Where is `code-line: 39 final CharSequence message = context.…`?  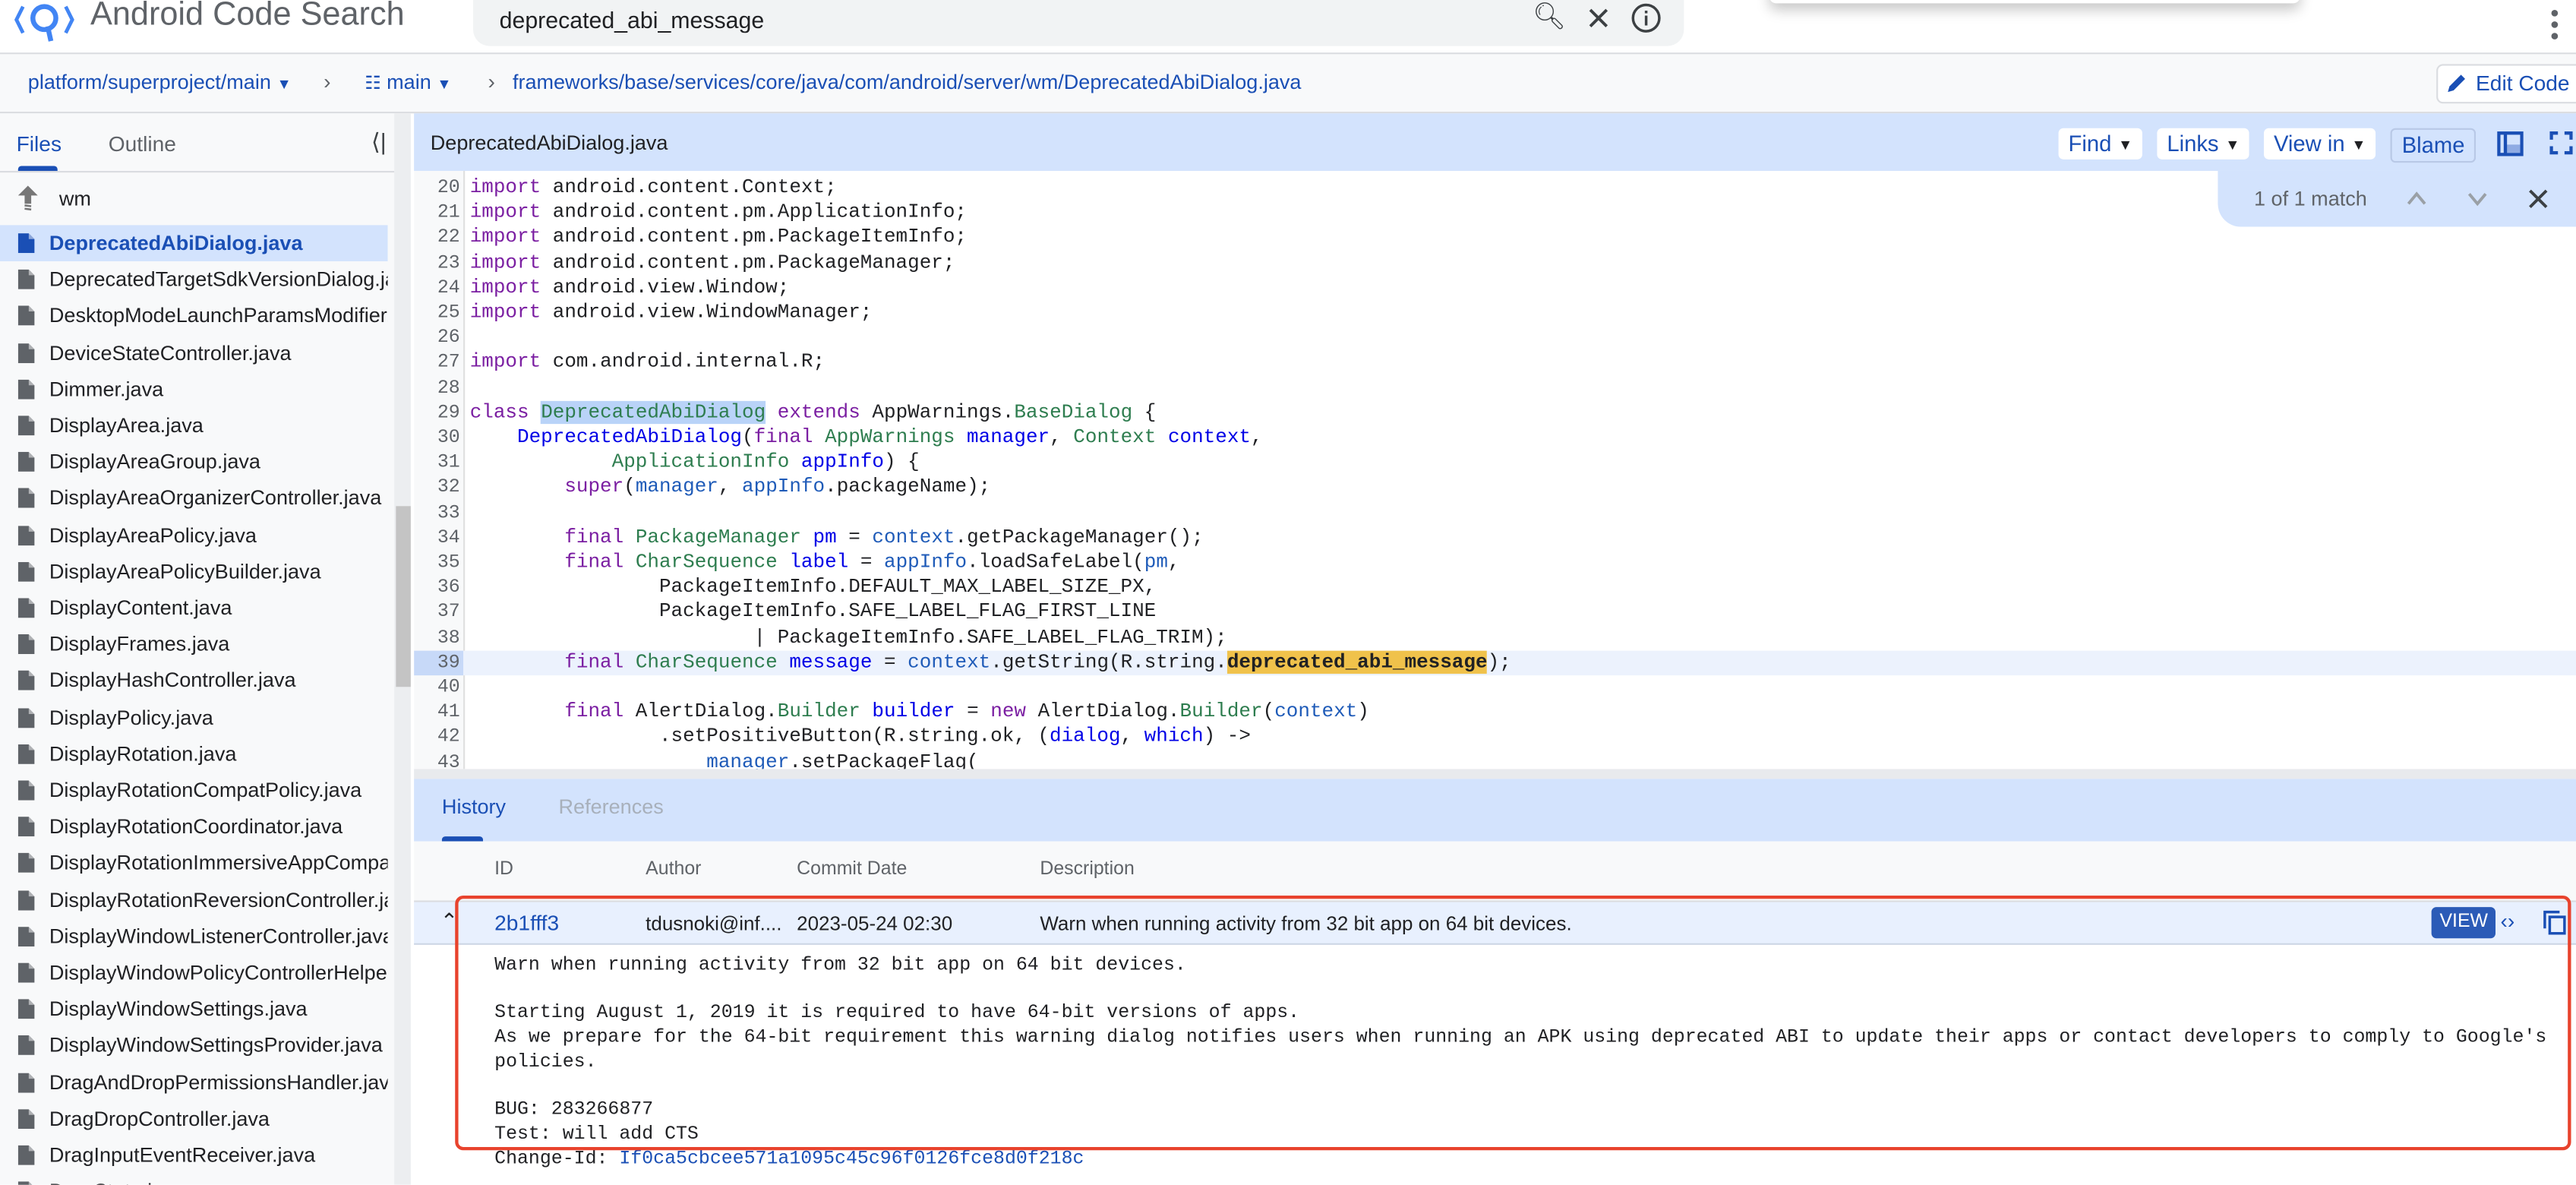 code-line: 39 final CharSequence message = context.… is located at coordinates (1495, 663).